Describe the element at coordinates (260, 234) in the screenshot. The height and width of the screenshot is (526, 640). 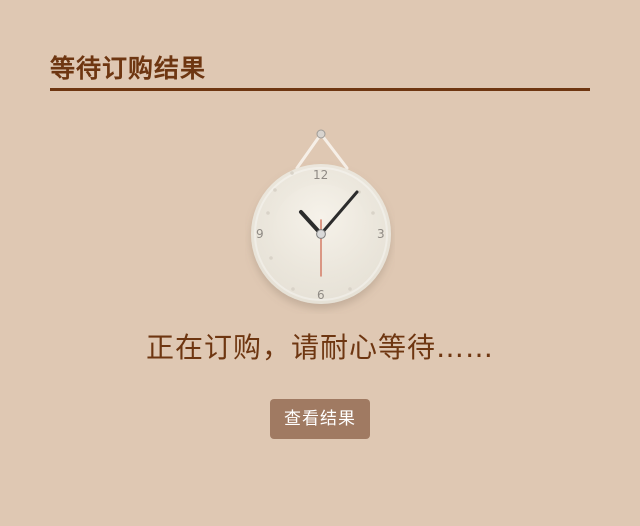
I see `clock-number-9: 9` at that location.